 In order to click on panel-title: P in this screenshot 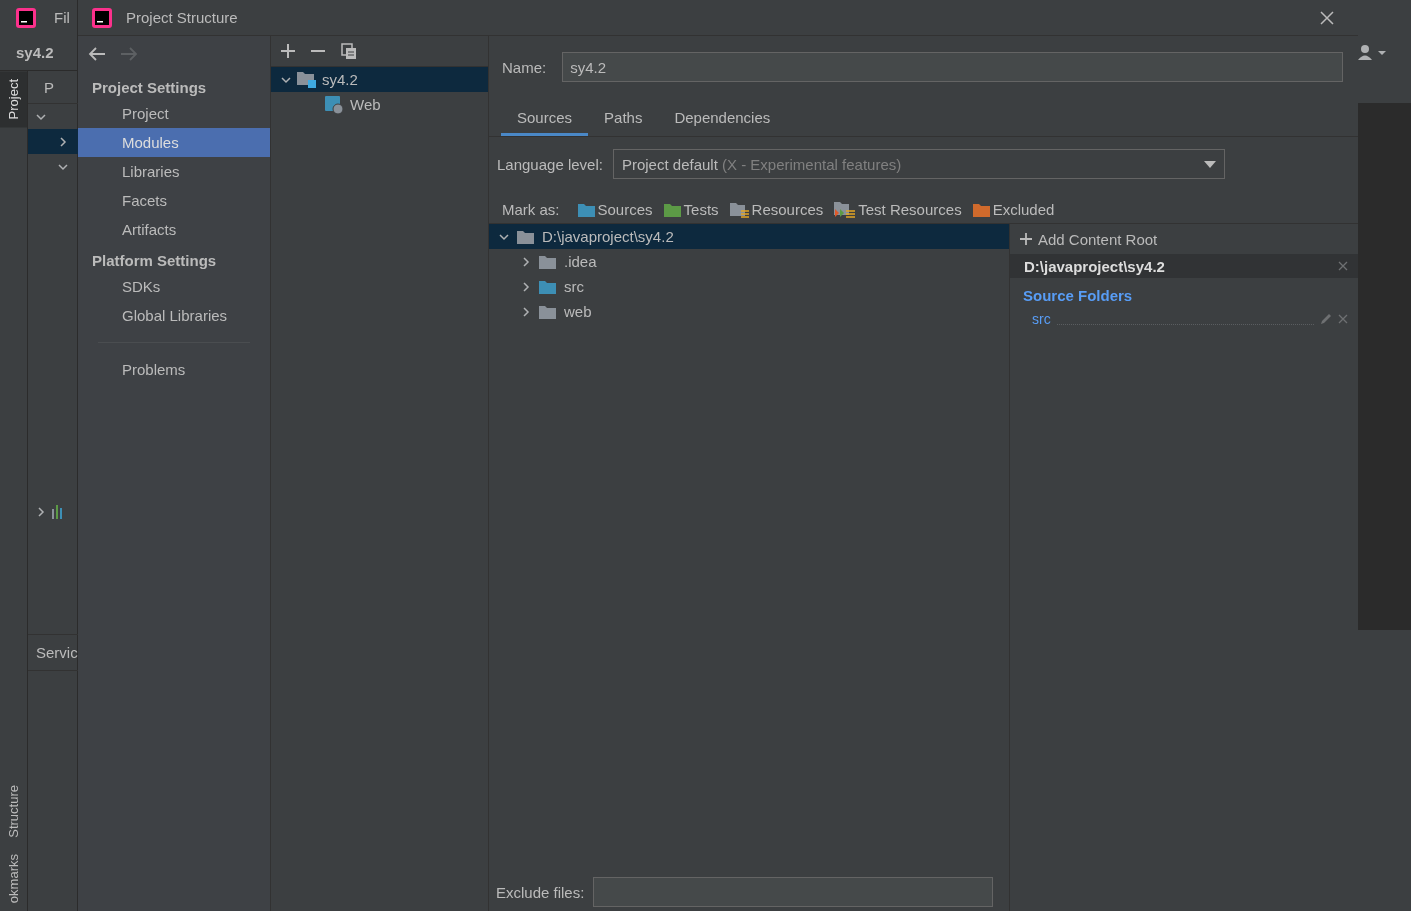, I will do `click(49, 87)`.